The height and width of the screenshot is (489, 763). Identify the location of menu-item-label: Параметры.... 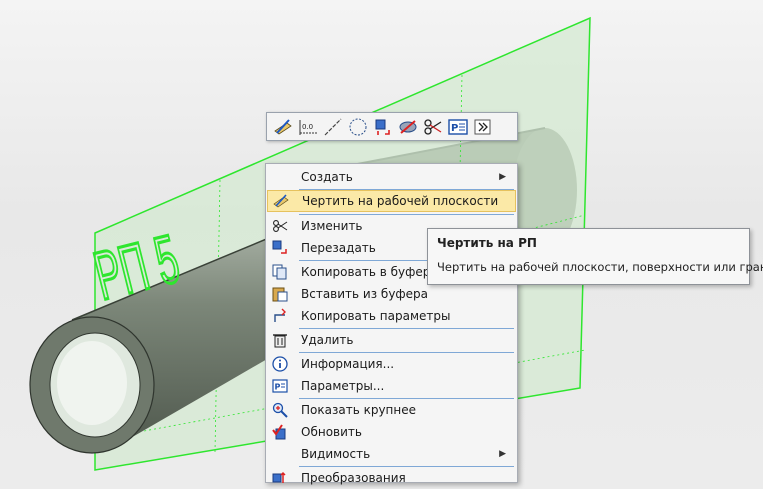
(343, 386).